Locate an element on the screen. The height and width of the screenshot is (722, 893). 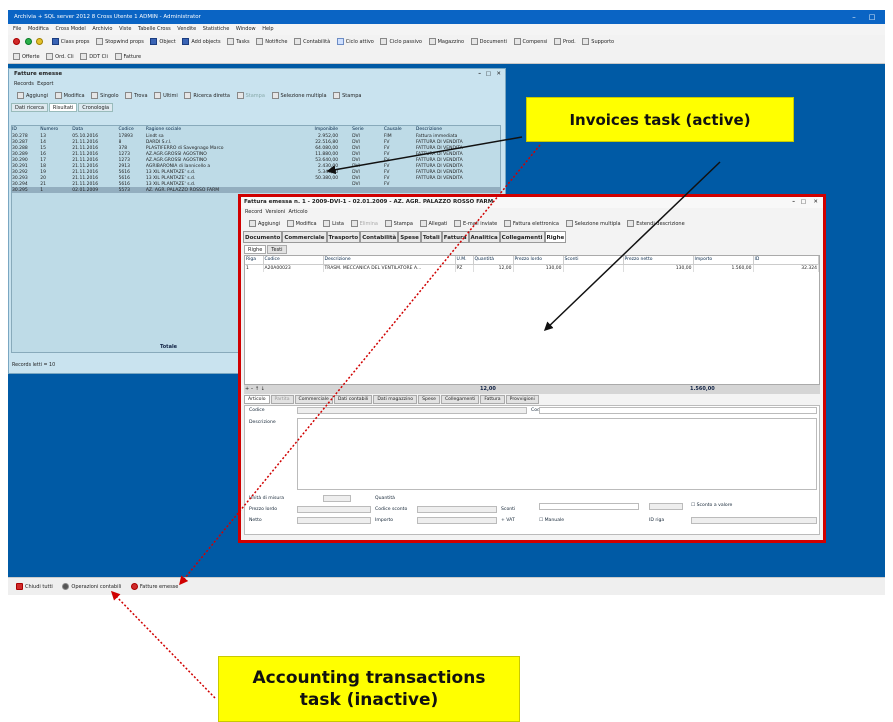
arrow-to-inactive-task is located at coordinates (163, 644).